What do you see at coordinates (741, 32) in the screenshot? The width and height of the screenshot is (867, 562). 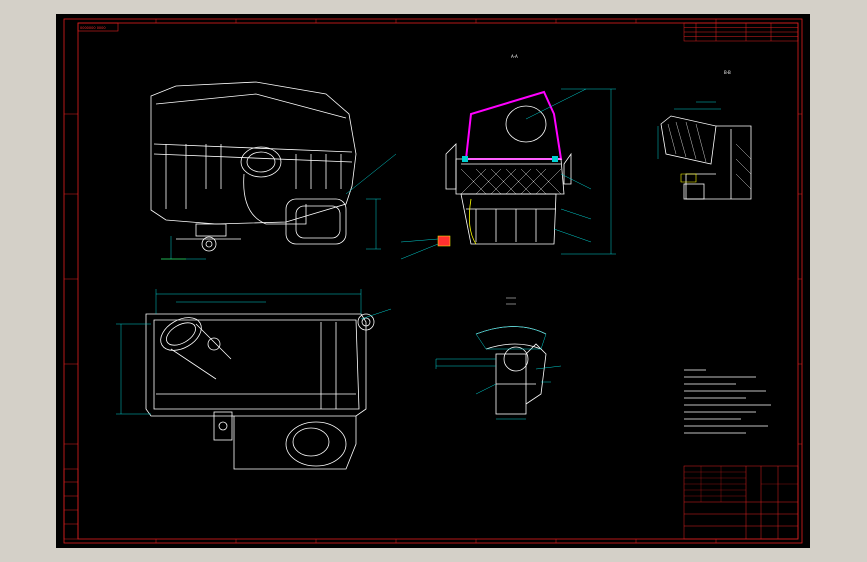 I see `revision-block` at bounding box center [741, 32].